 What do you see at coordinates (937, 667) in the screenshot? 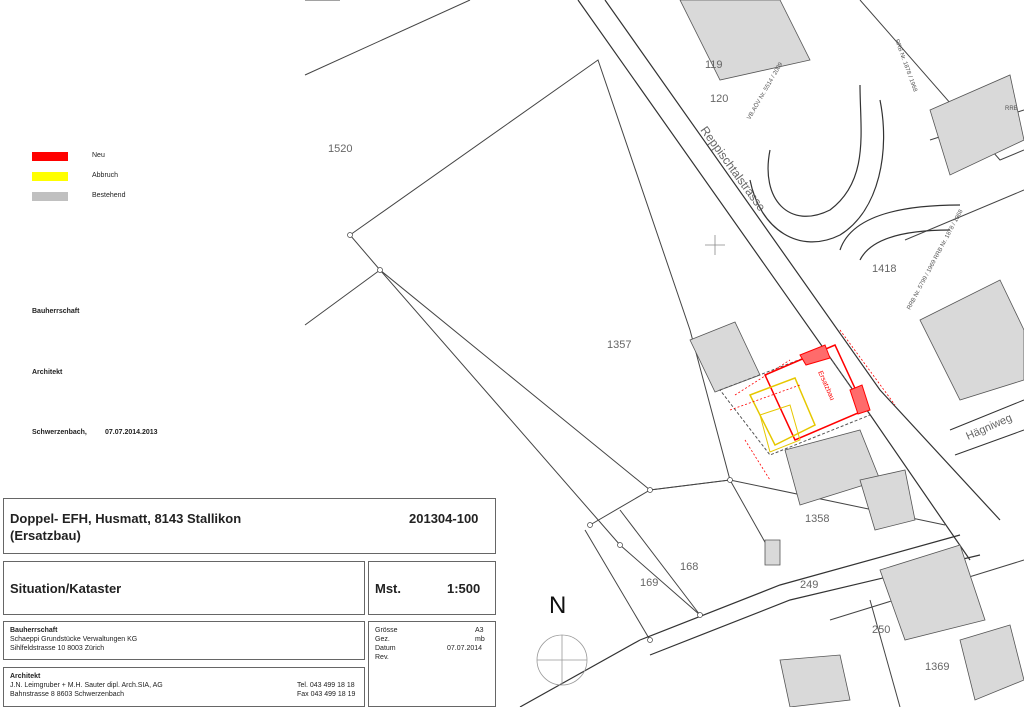
I see `parcel-label: 1369` at bounding box center [937, 667].